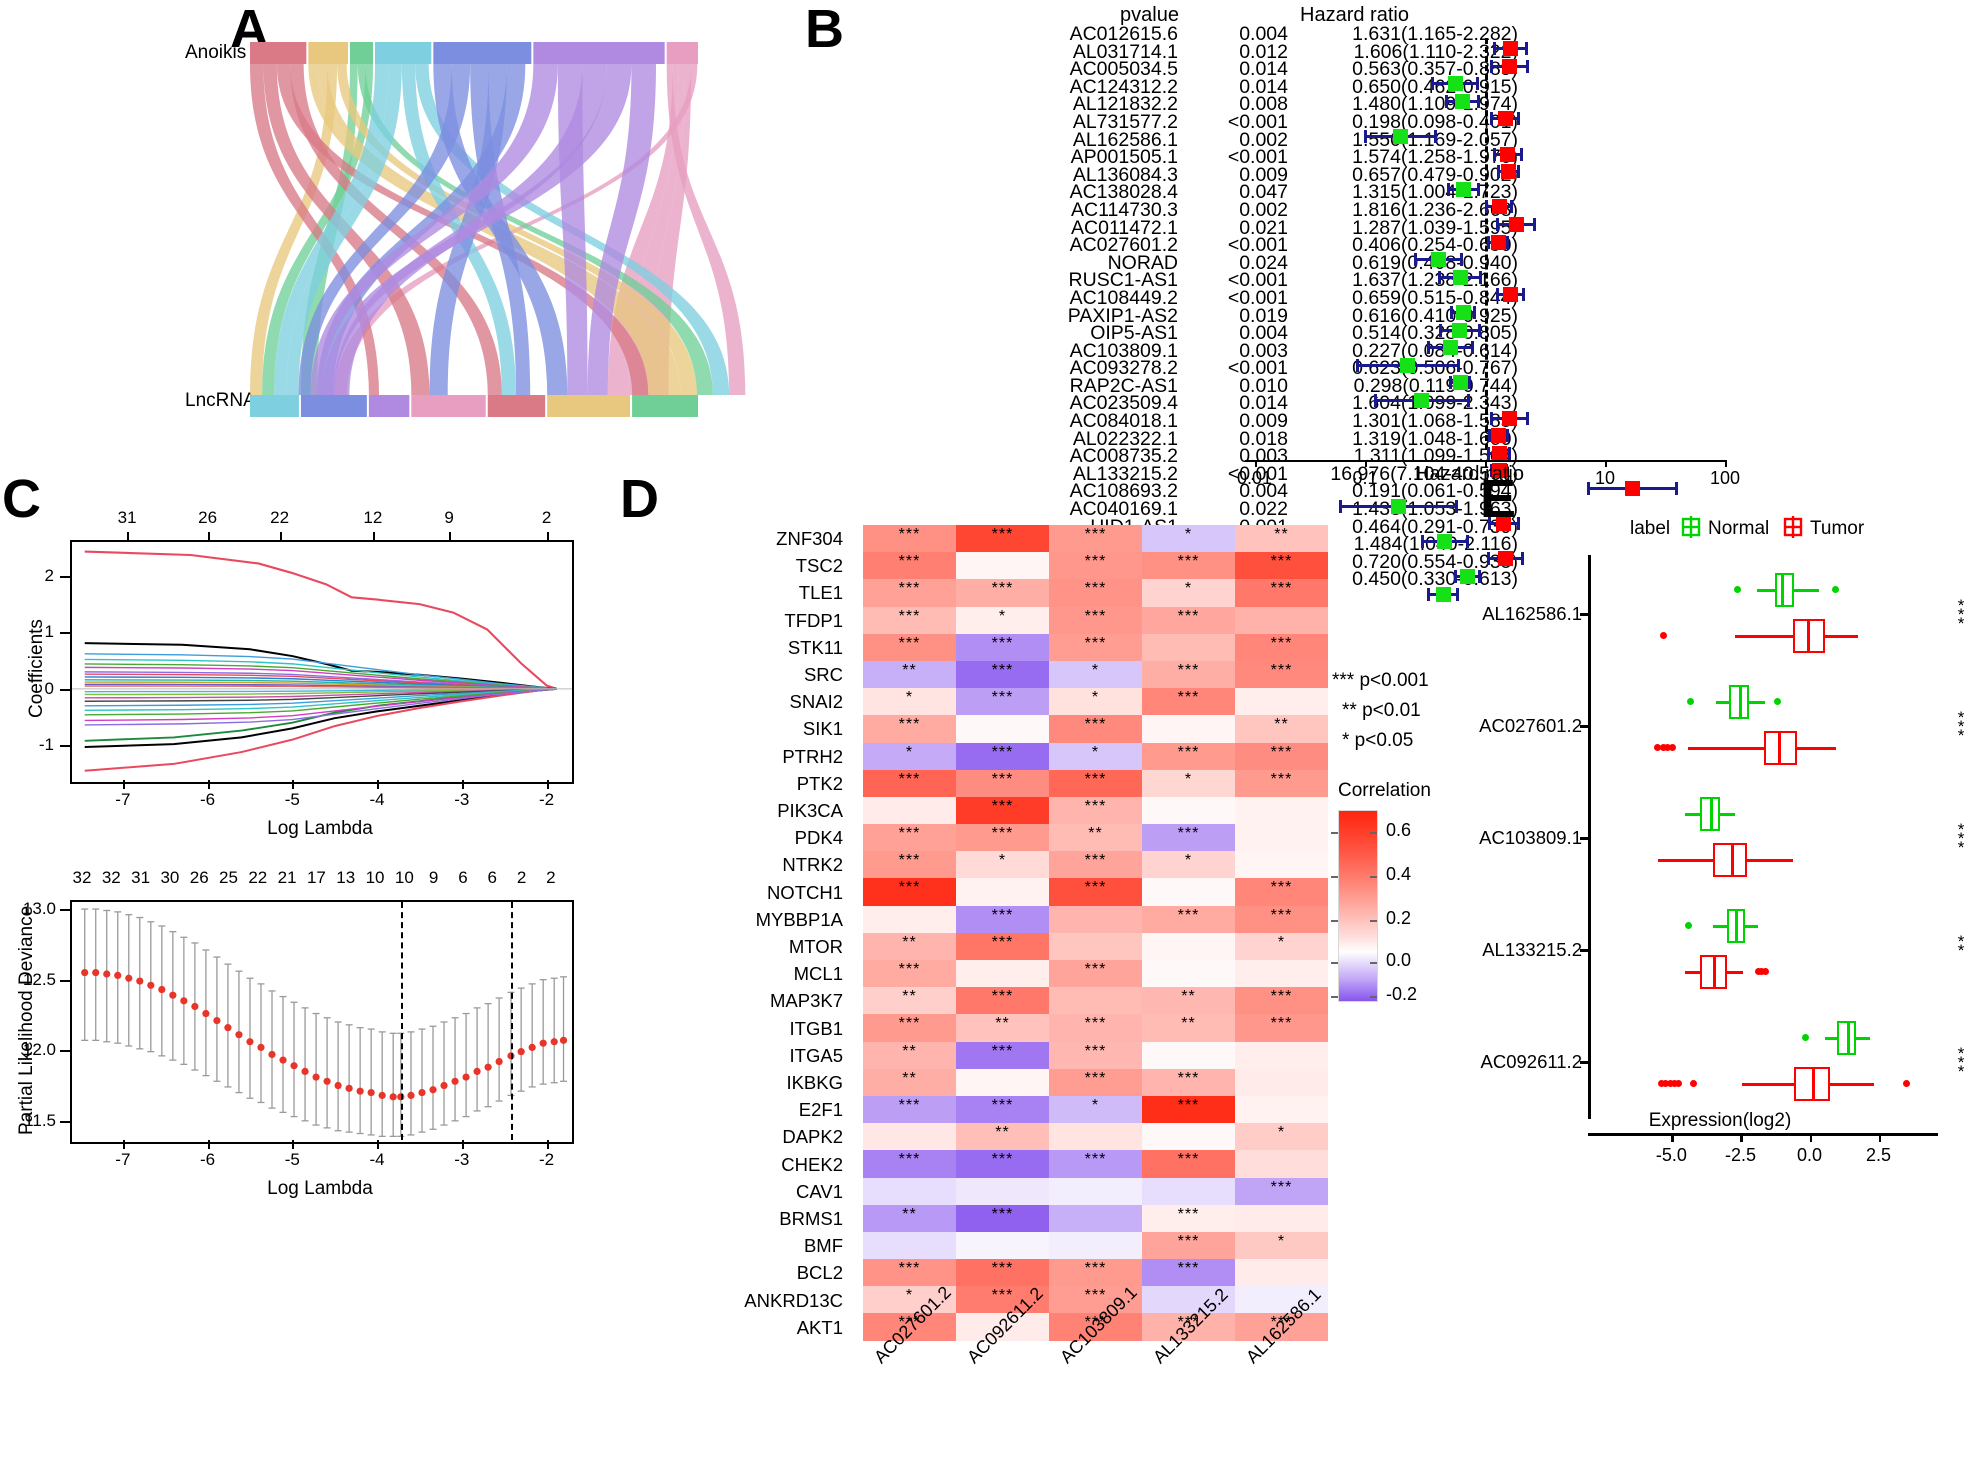 This screenshot has height=1468, width=1965. What do you see at coordinates (1532, 613) in the screenshot?
I see `boxplot-row-label: AL162586.1` at bounding box center [1532, 613].